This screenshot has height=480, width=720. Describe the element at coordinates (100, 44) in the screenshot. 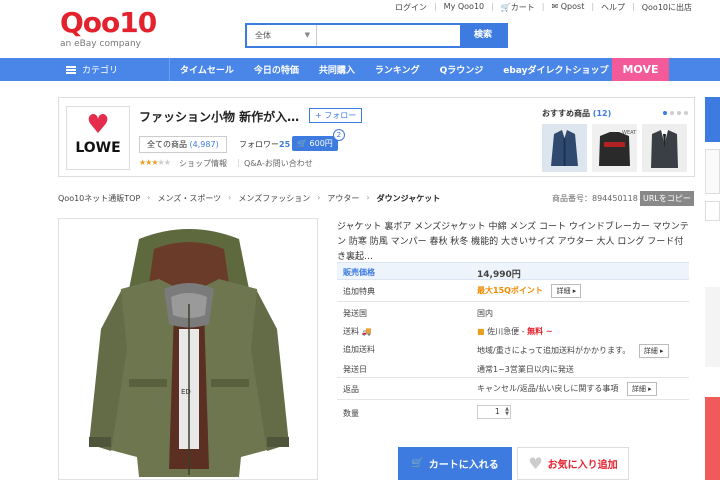

I see `logo-subtitle: an eBay company` at that location.